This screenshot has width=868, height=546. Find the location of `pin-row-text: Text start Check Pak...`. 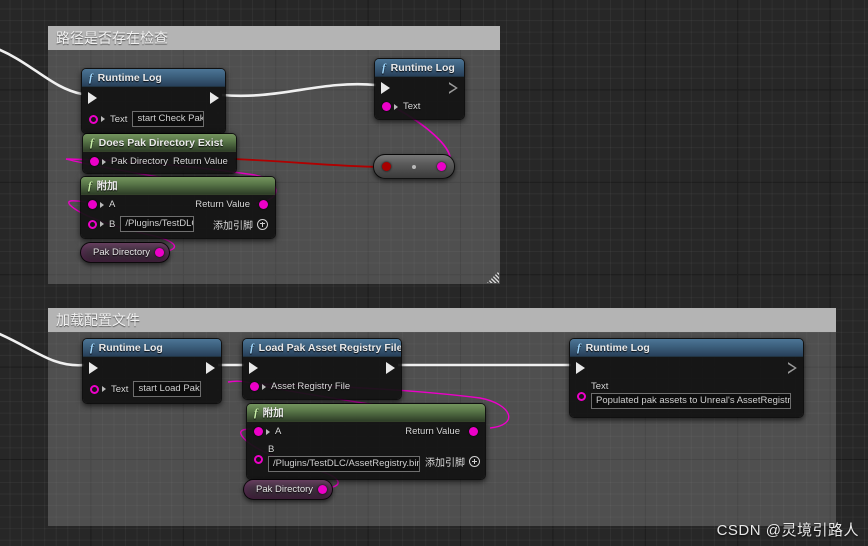

pin-row-text: Text start Check Pak... is located at coordinates (153, 121).